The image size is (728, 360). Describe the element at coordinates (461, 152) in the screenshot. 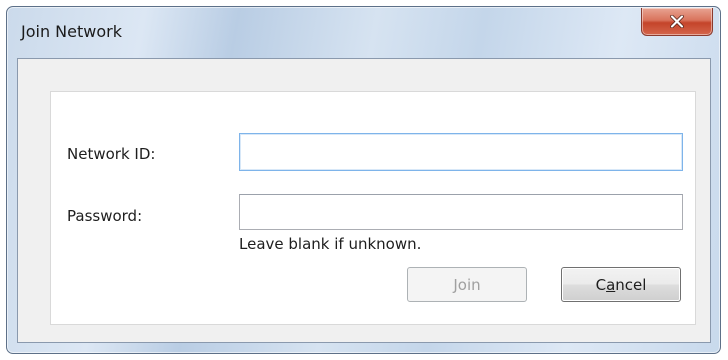

I see `network-id-input` at that location.